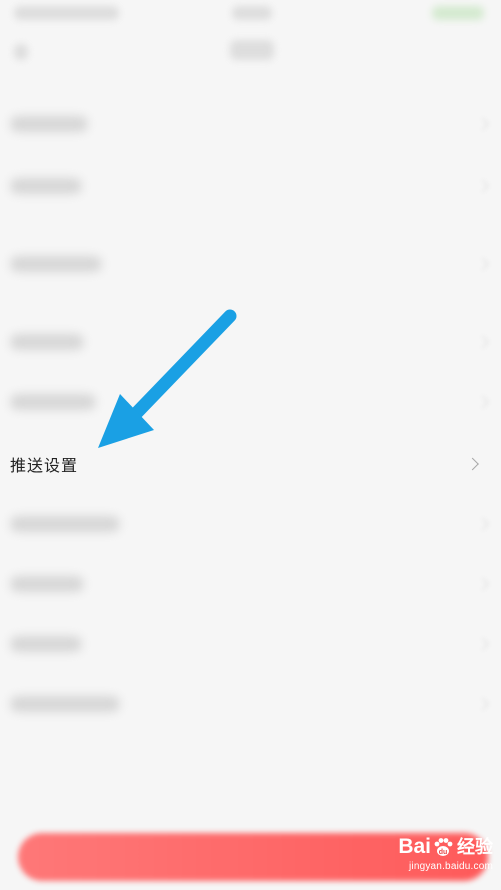 This screenshot has width=501, height=890. I want to click on watermark-url: jingyan.baidu.com, so click(450, 866).